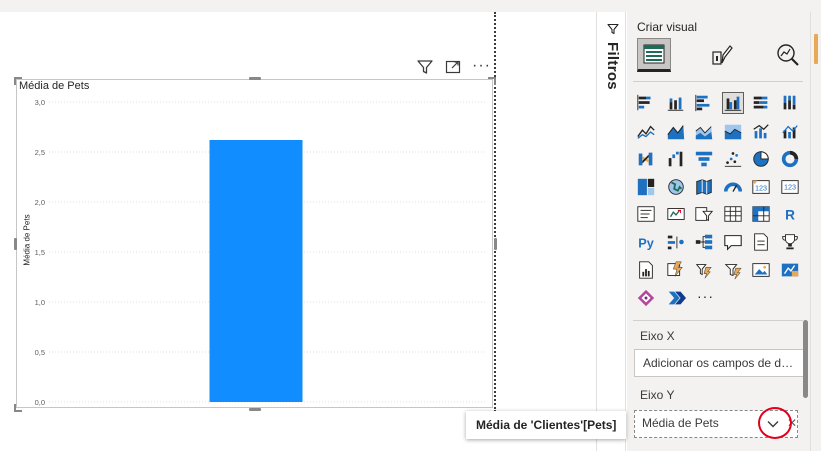  Describe the element at coordinates (646, 270) in the screenshot. I see `paginated-report-icon` at that location.